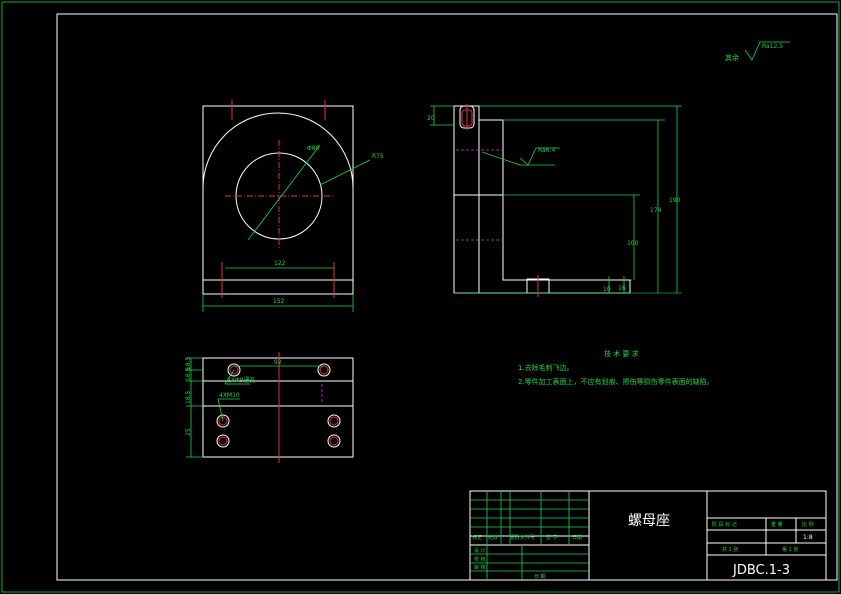 The height and width of the screenshot is (594, 841). Describe the element at coordinates (546, 150) in the screenshot. I see `roughness-face-value: Ra6.4` at that location.